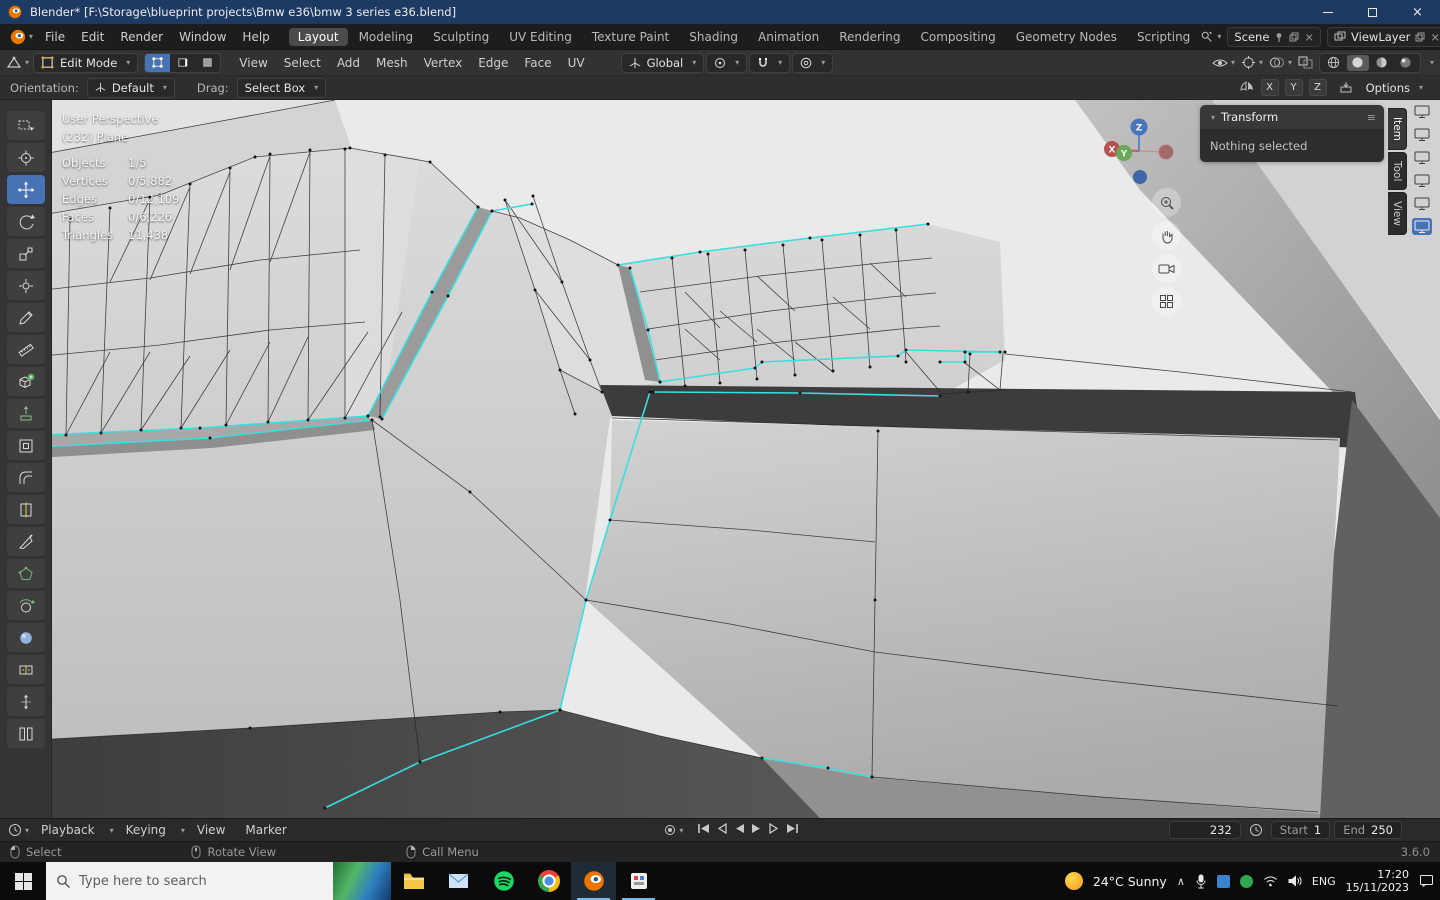 This screenshot has height=900, width=1440. What do you see at coordinates (25, 573) in the screenshot?
I see `poly-build-tool` at bounding box center [25, 573].